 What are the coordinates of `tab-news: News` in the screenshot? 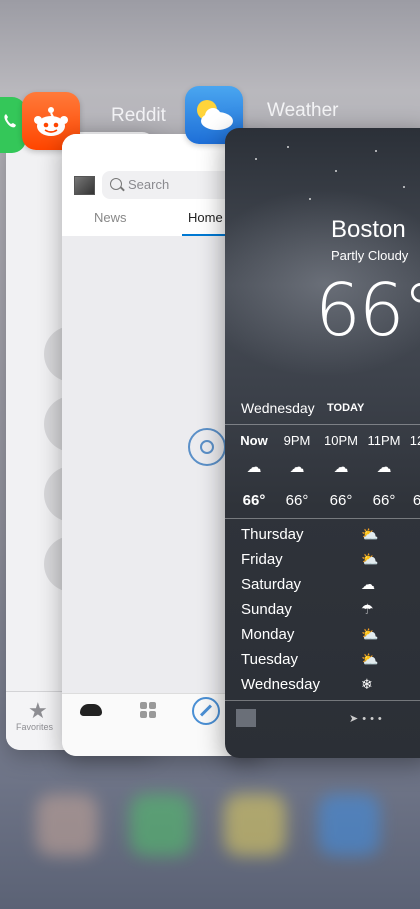 It's located at (110, 217).